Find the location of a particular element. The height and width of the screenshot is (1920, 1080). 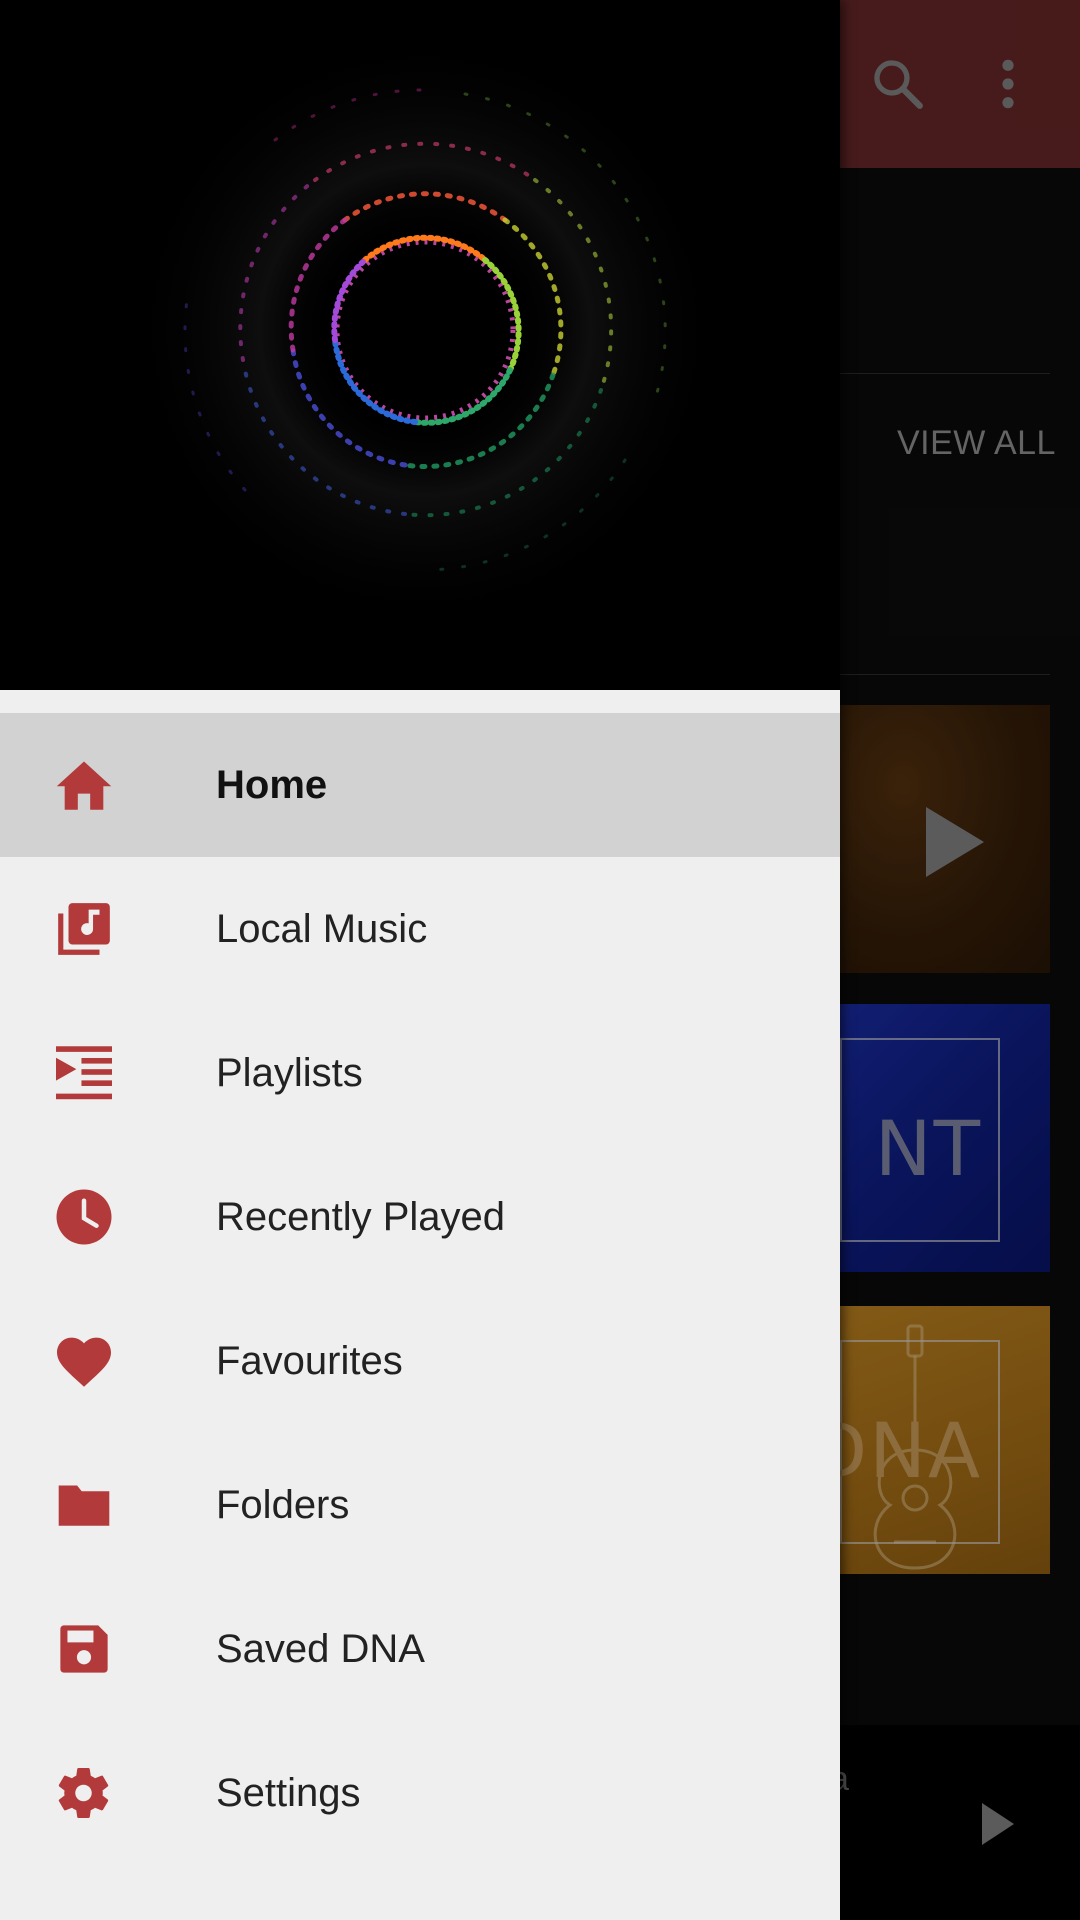

clock-icon is located at coordinates (84, 1217).